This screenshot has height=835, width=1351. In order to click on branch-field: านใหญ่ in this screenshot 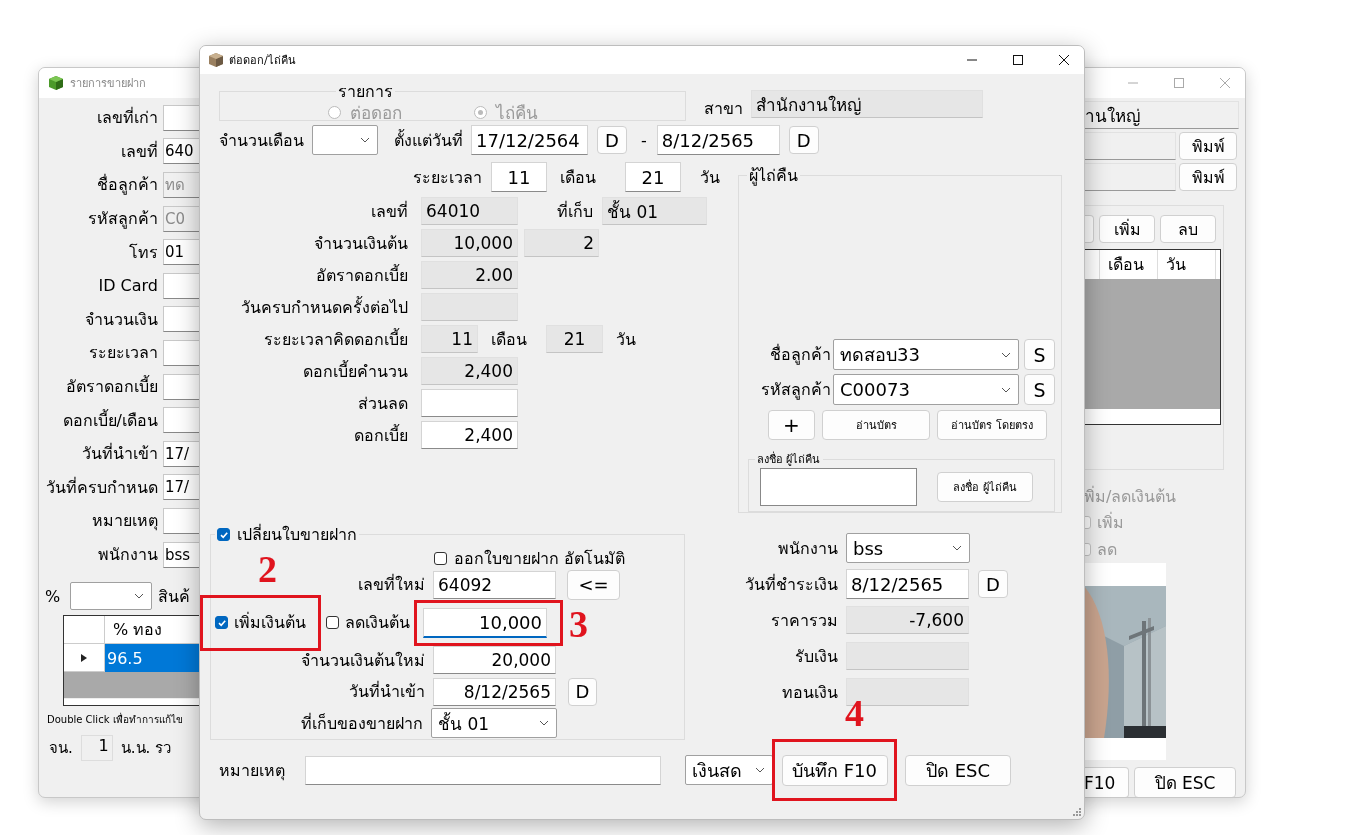, I will do `click(1161, 115)`.